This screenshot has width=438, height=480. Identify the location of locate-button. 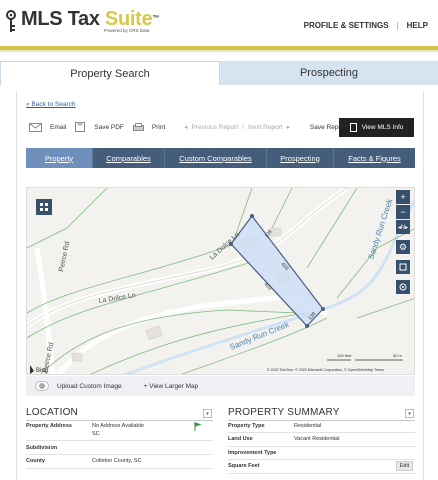
(403, 287).